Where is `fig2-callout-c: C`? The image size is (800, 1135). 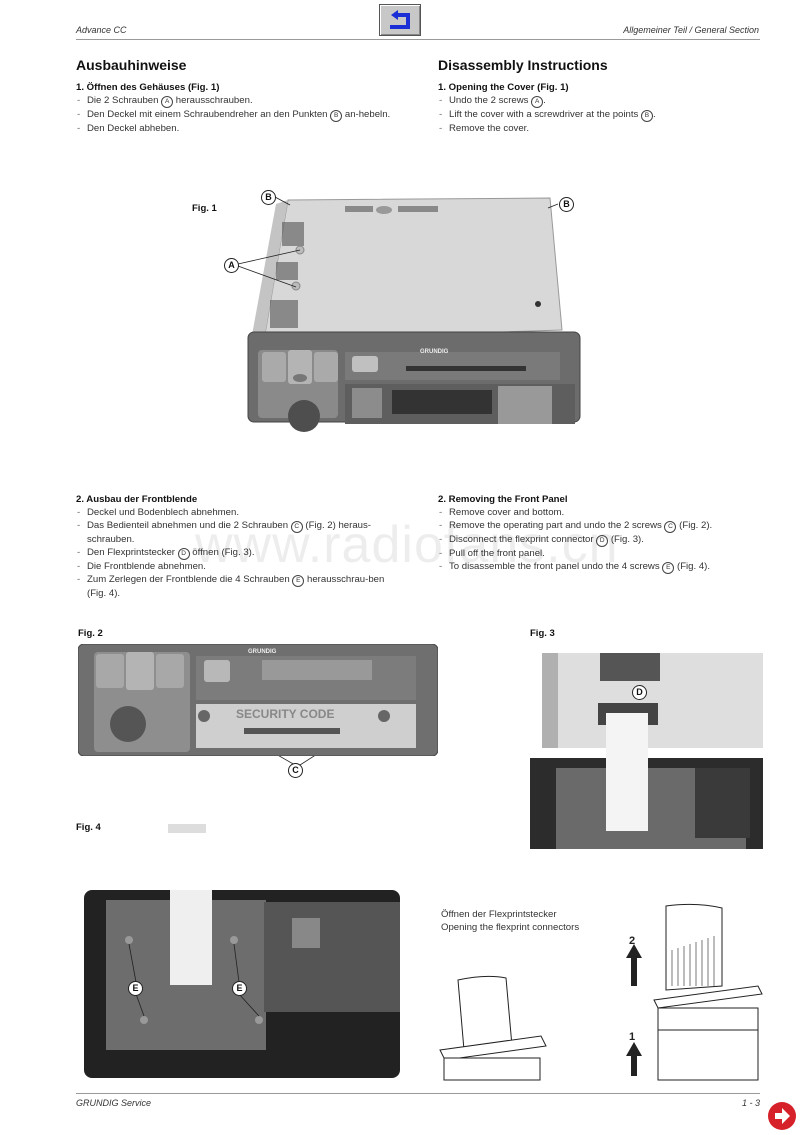
fig2-callout-c: C is located at coordinates (295, 770).